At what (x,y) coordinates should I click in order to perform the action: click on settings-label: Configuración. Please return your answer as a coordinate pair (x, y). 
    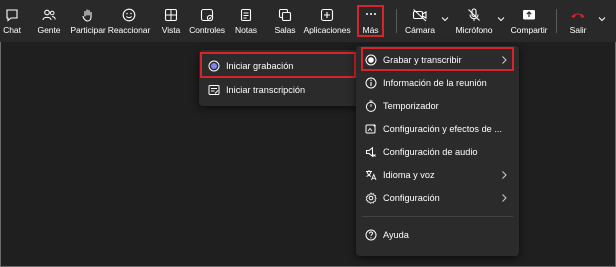
    Looking at the image, I should click on (411, 198).